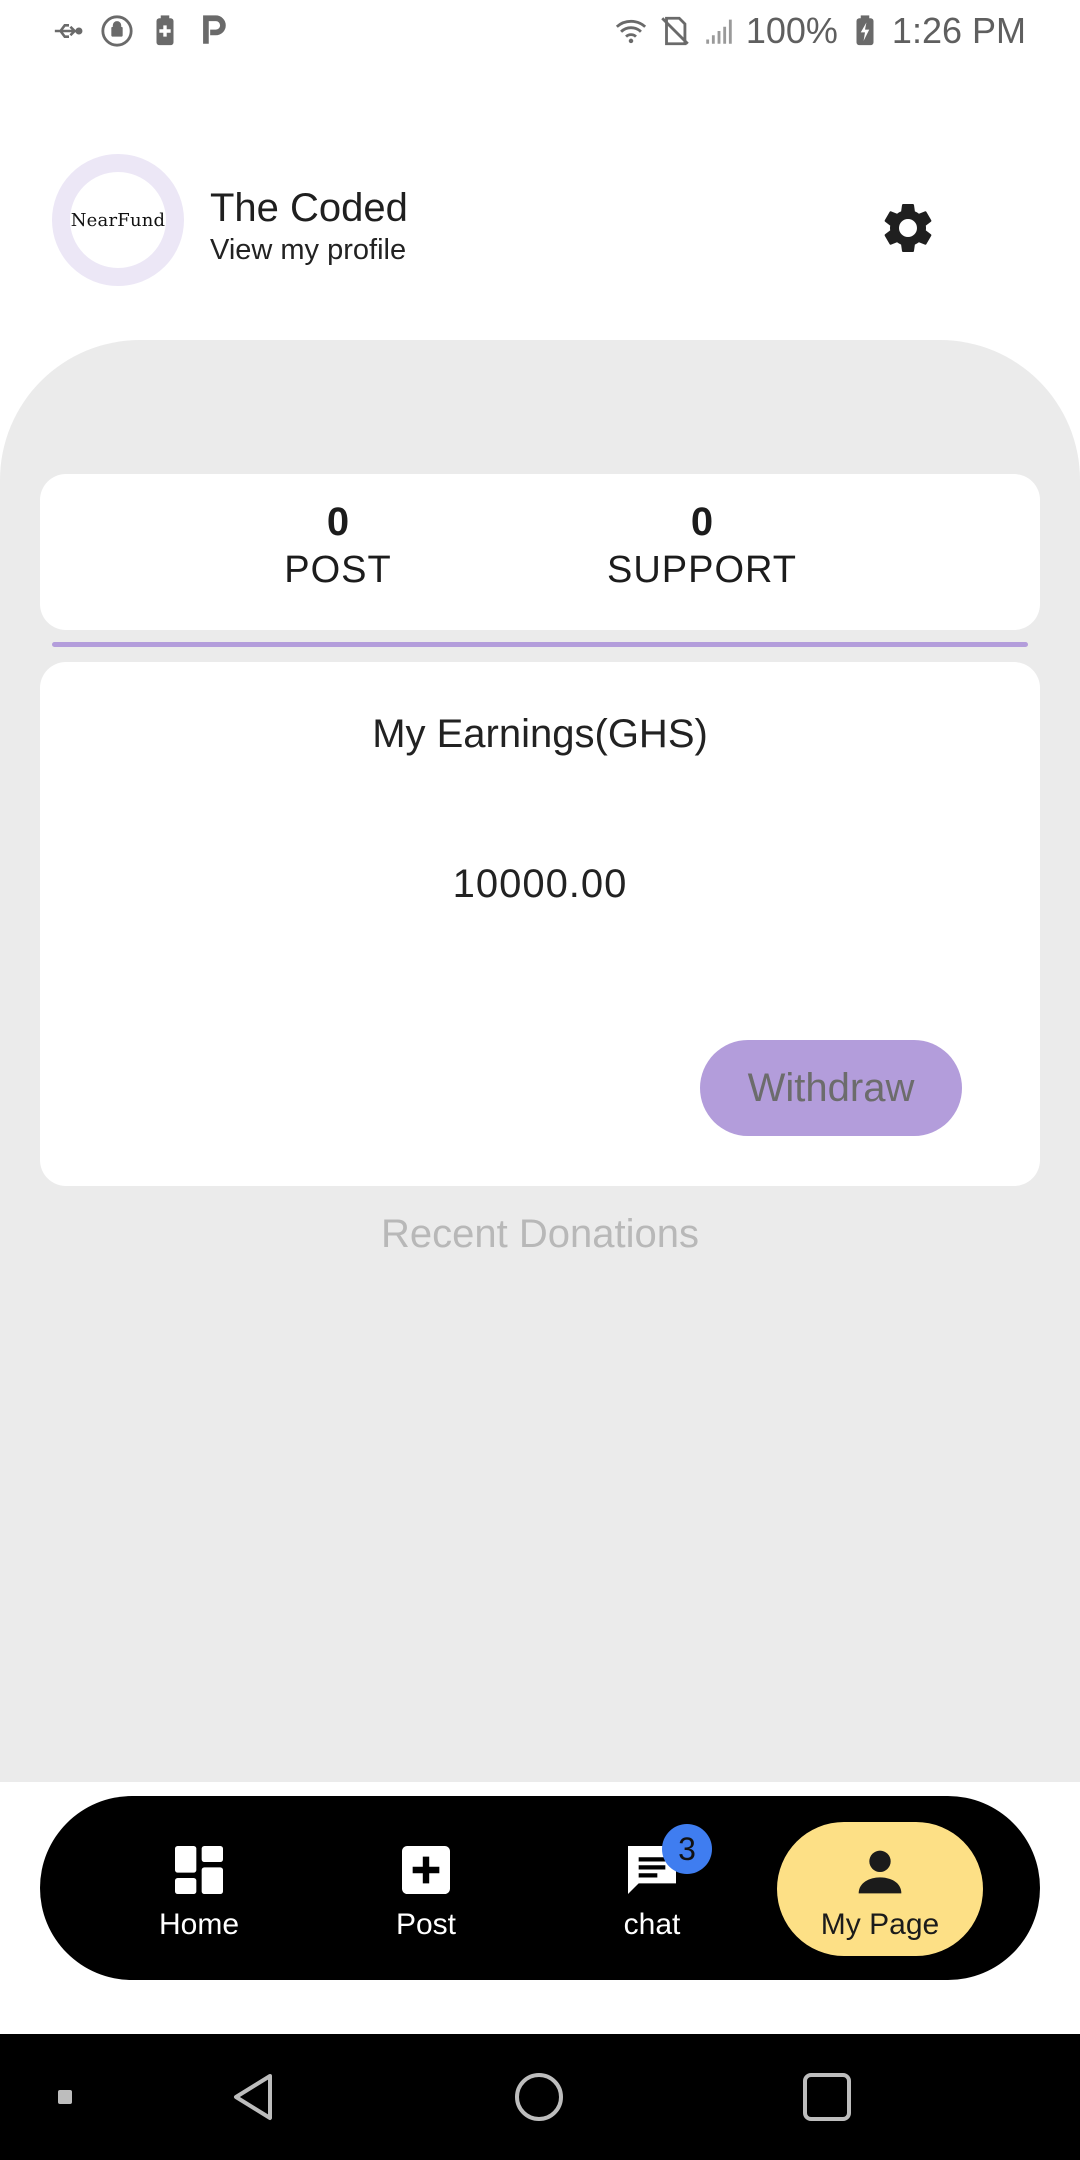  Describe the element at coordinates (719, 31) in the screenshot. I see `signal-icon` at that location.